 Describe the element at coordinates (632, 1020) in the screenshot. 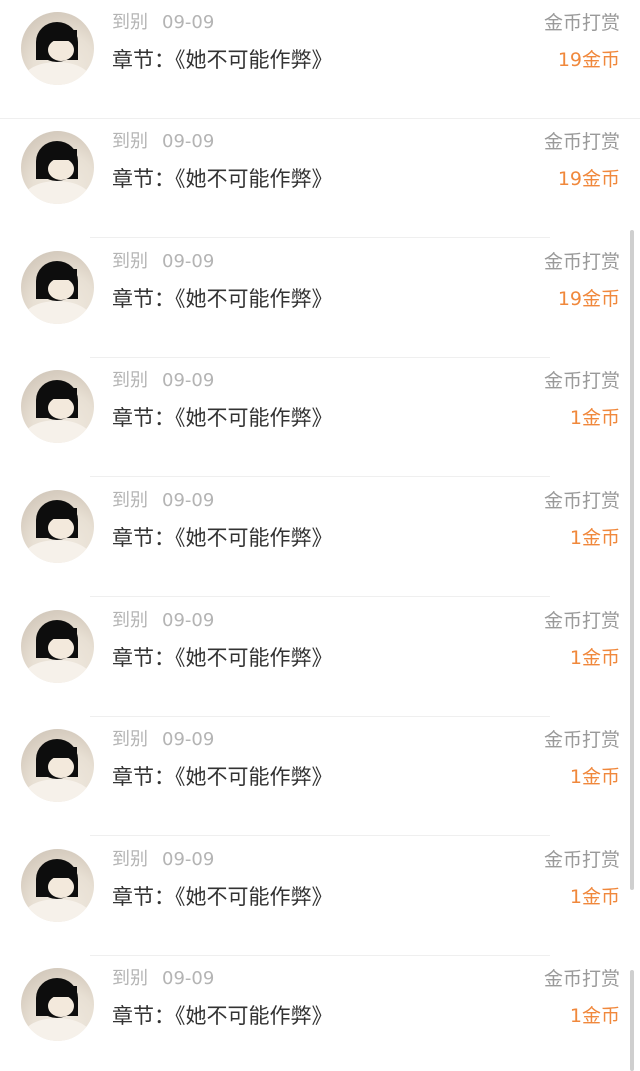

I see `scrollbar-lower` at that location.